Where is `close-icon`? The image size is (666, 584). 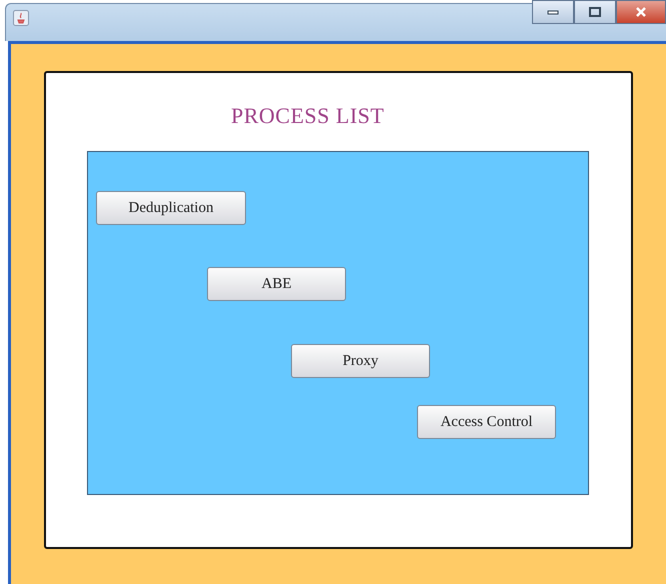
close-icon is located at coordinates (641, 12).